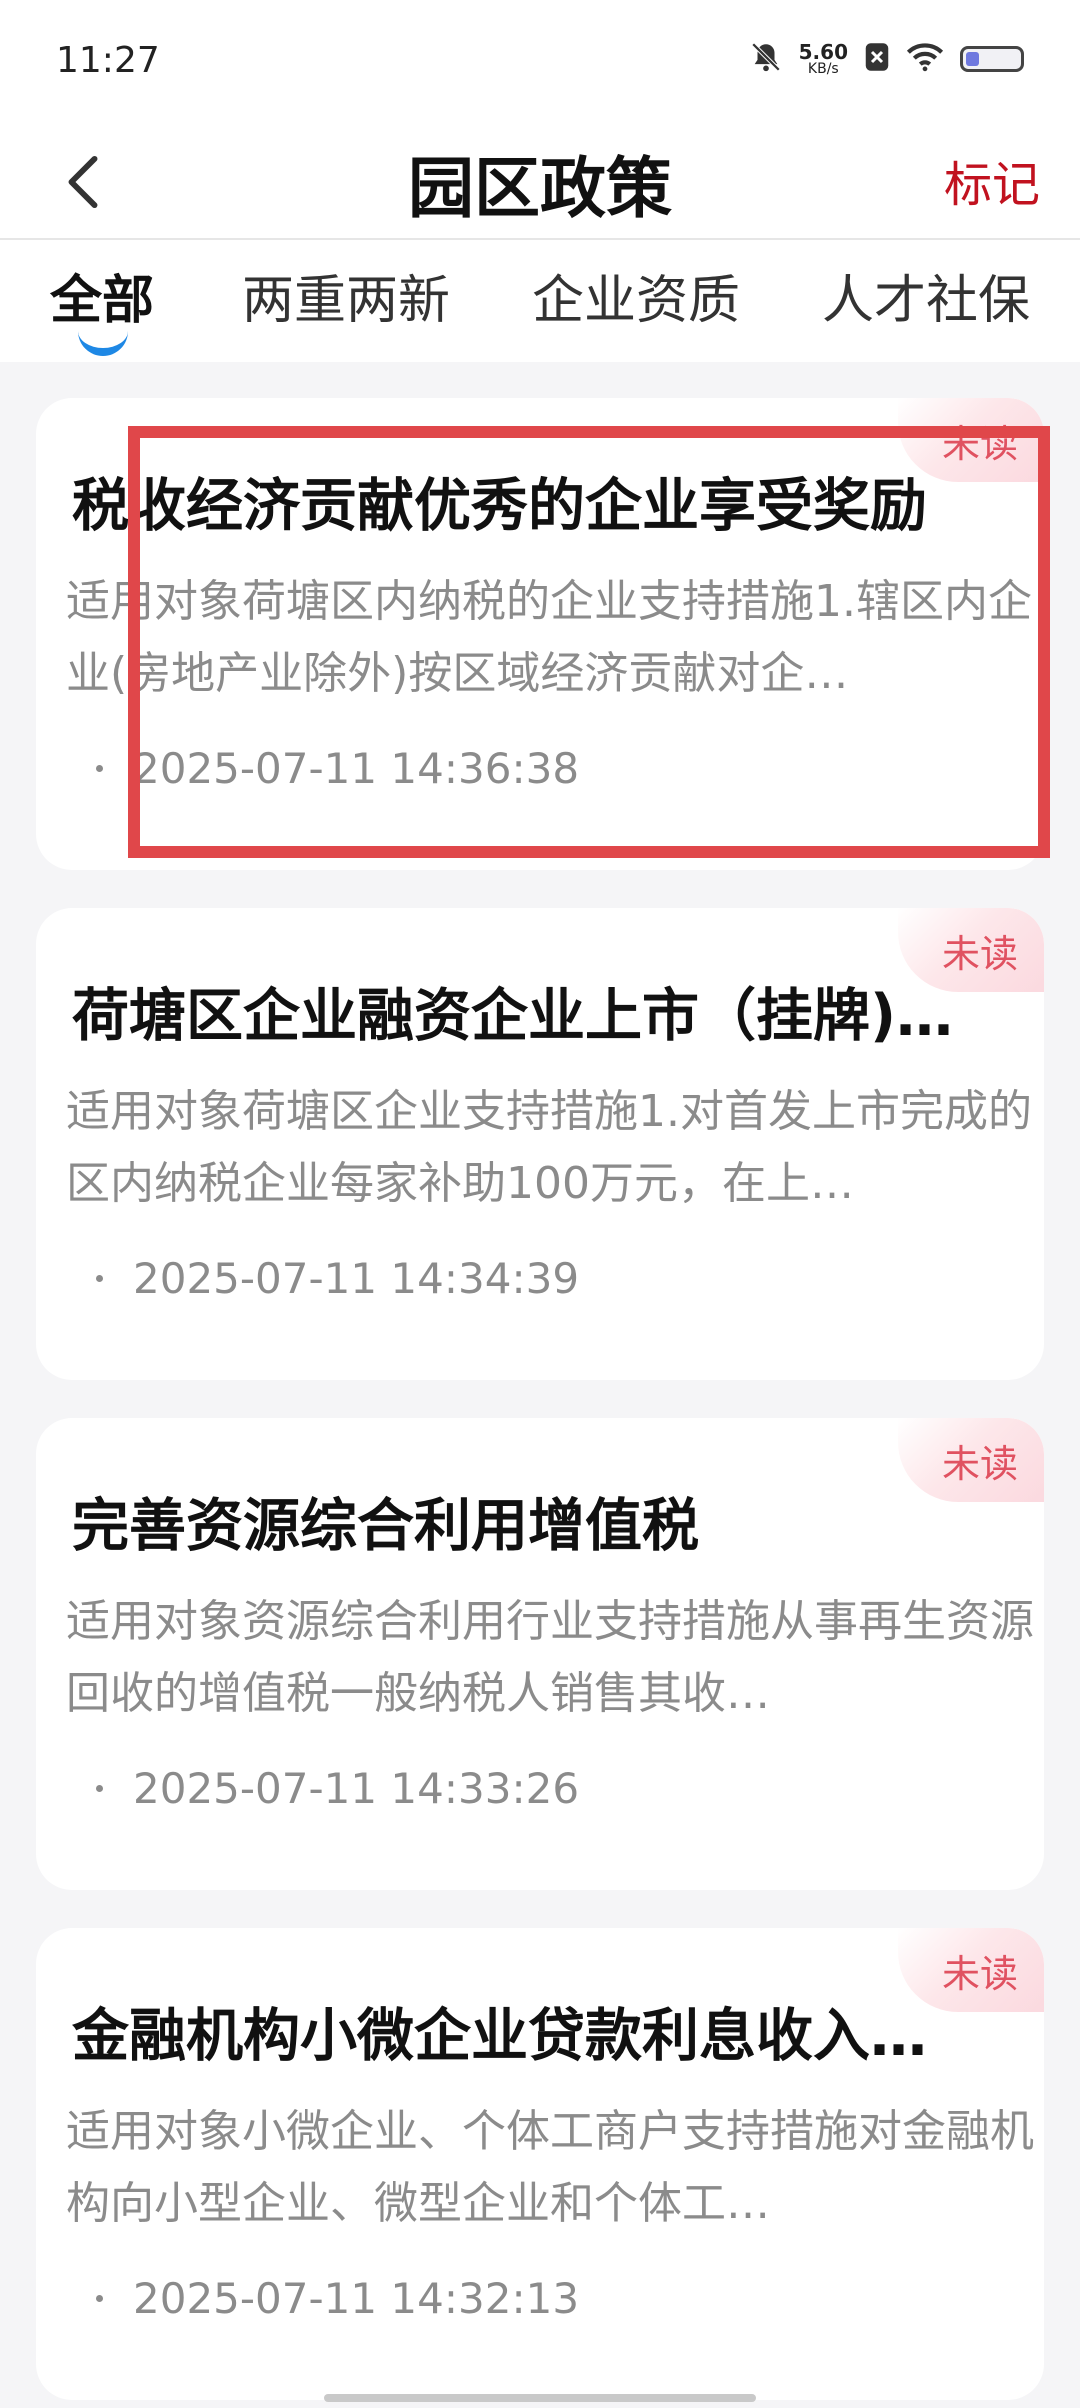  I want to click on network-speed-unit: KB/s, so click(823, 69).